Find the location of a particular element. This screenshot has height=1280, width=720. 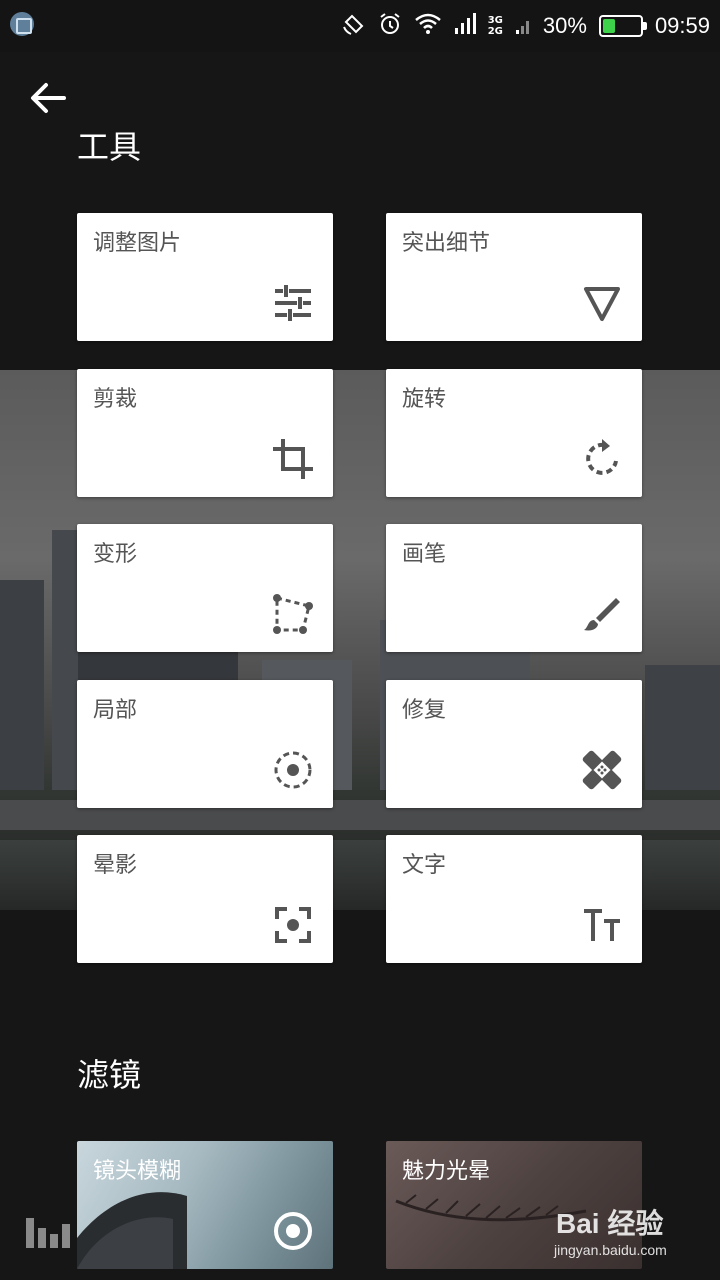

network-type: 3G 2G is located at coordinates (495, 26).